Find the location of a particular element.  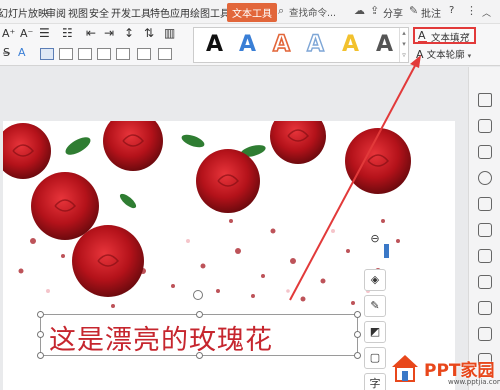

style-icon is located at coordinates (485, 230).